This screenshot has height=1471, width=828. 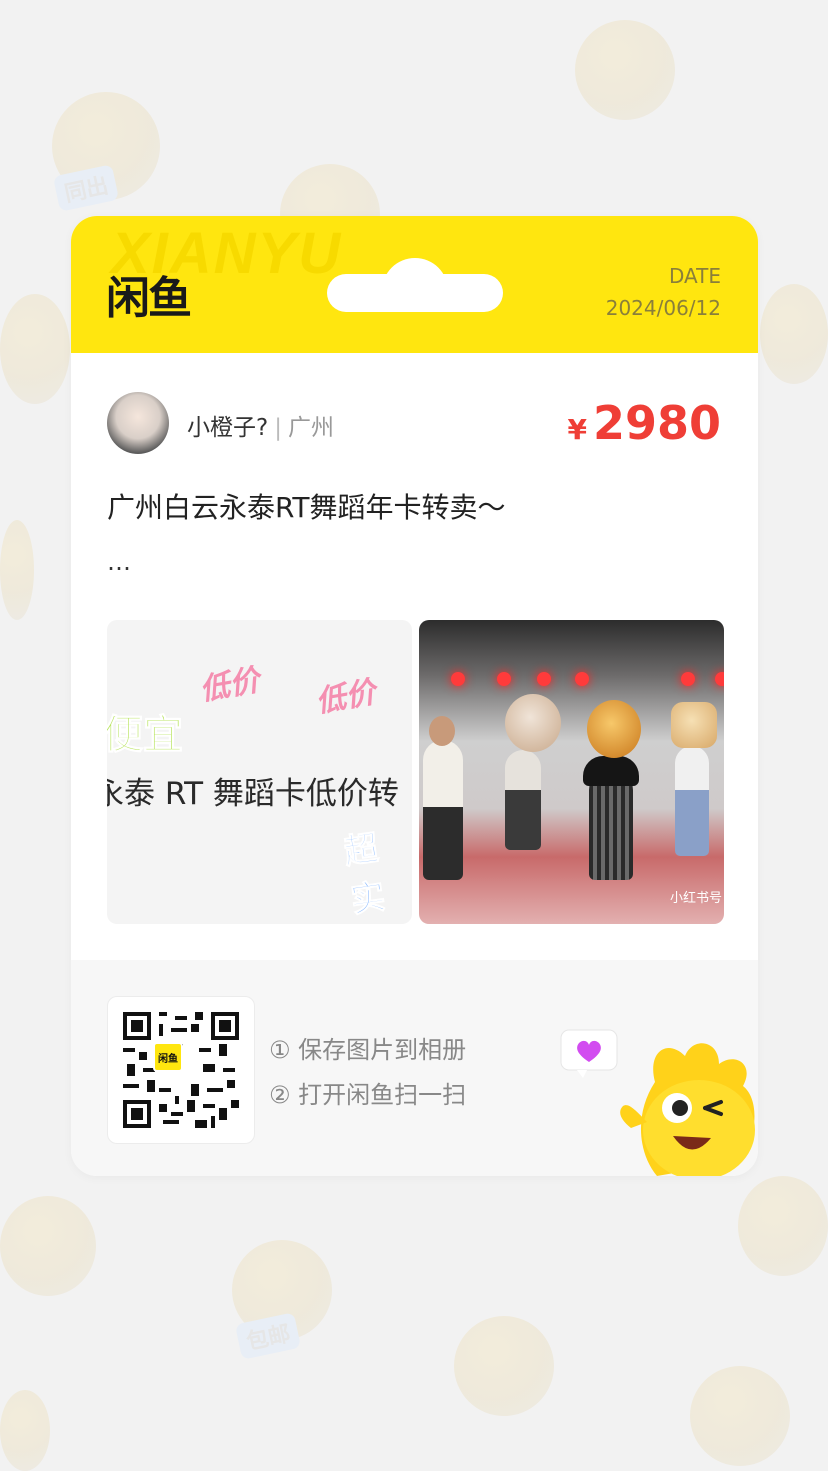 What do you see at coordinates (656, 423) in the screenshot?
I see `price-amount: 2980` at bounding box center [656, 423].